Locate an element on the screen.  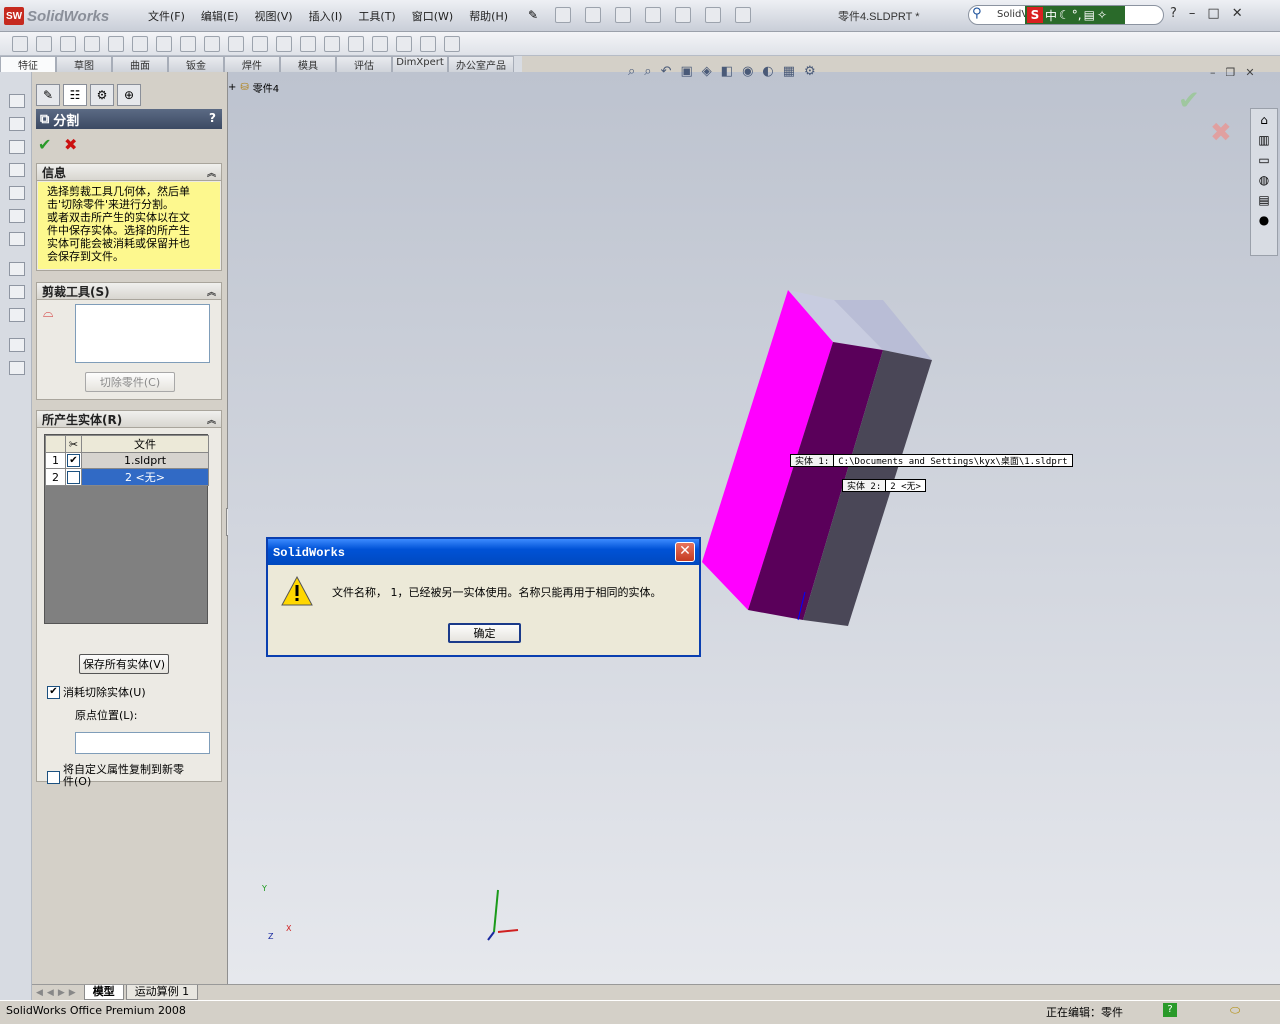
ime-punct-icon: °, is located at coordinates (1077, 15).